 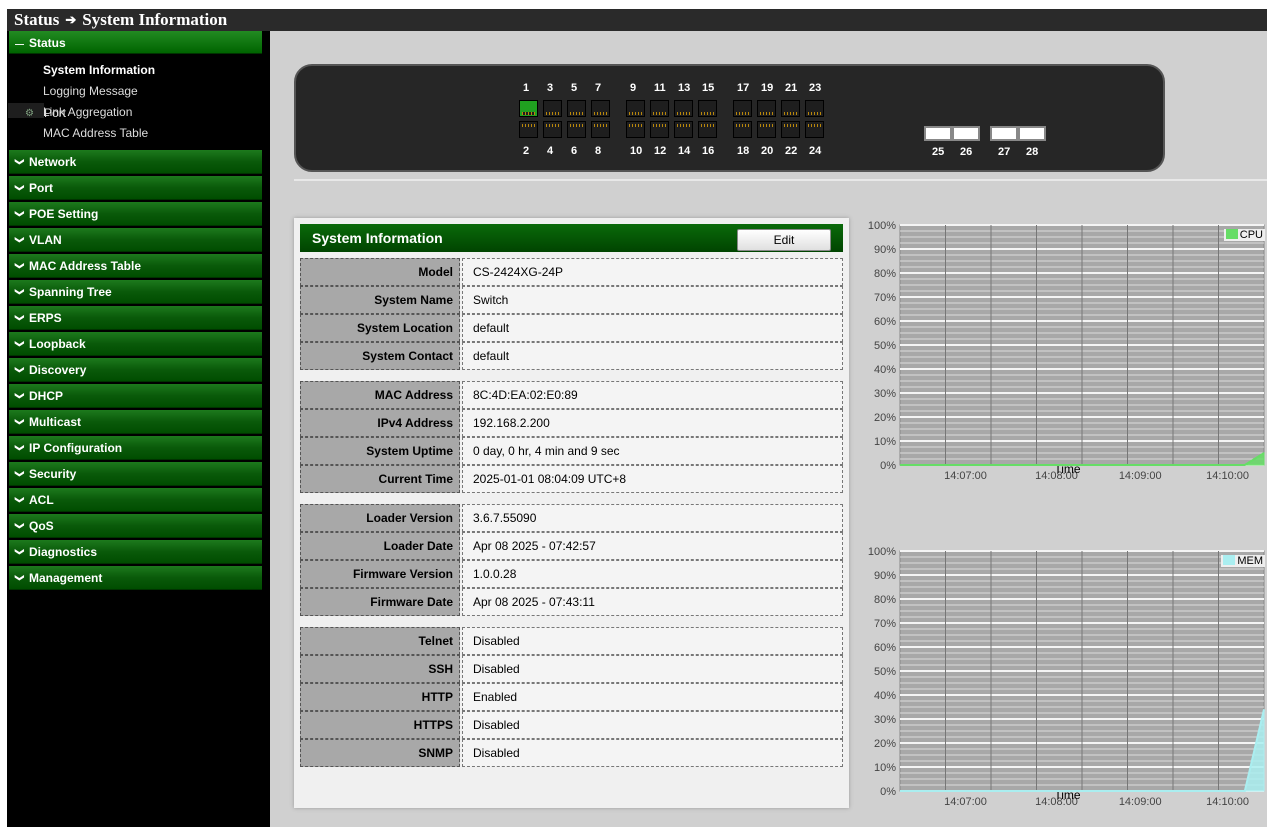 I want to click on status-subitem-label: System Information, so click(x=99, y=70).